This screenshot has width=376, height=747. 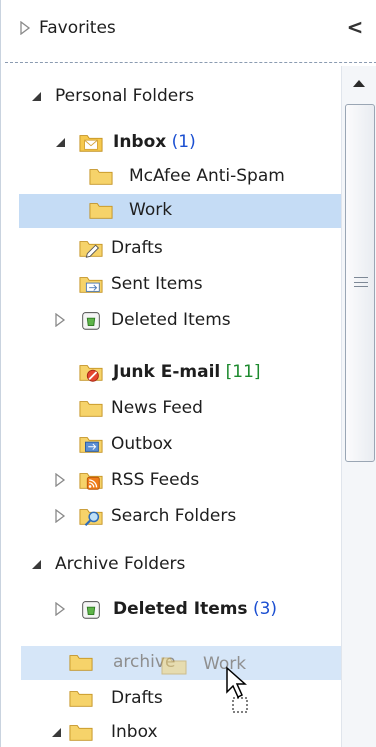 I want to click on unread-count: (3), so click(x=265, y=609).